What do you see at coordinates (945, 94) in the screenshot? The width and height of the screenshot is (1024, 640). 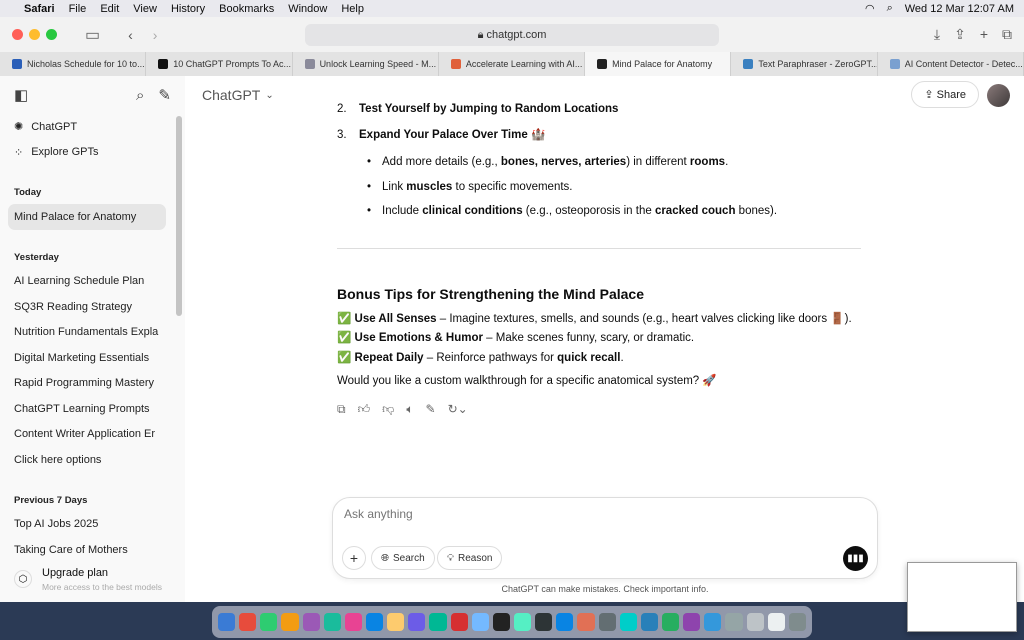 I see `share-button: ⇪ Share` at bounding box center [945, 94].